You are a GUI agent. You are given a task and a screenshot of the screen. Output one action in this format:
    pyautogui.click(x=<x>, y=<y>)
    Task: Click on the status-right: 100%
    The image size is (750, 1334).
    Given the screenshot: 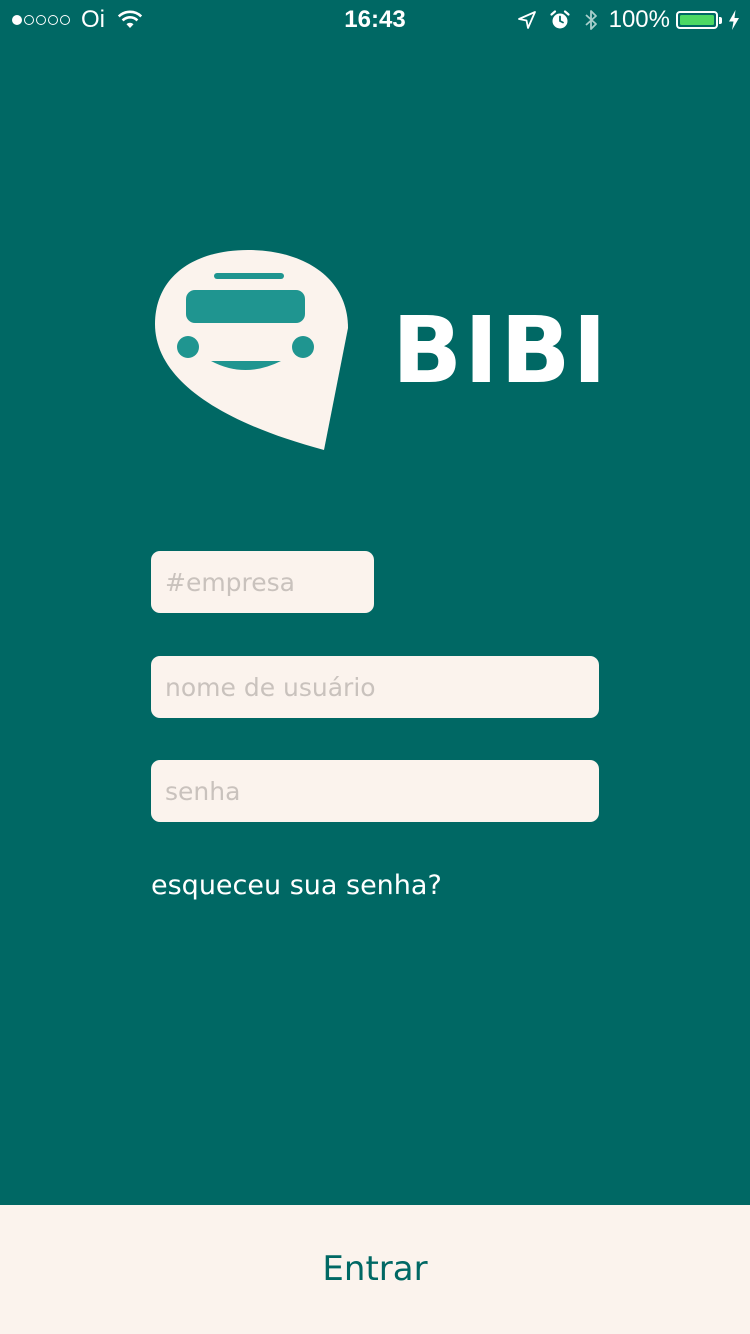 What is the action you would take?
    pyautogui.click(x=622, y=20)
    